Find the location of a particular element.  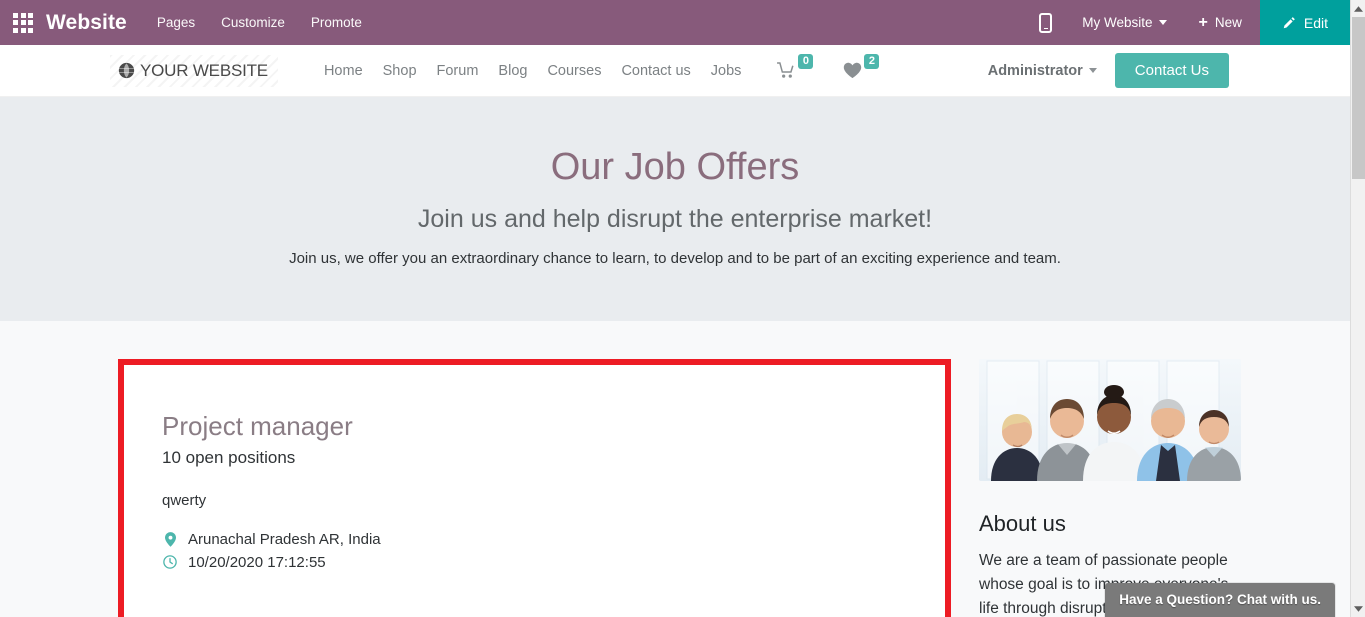

nav-link-shop: Shop is located at coordinates (400, 71).